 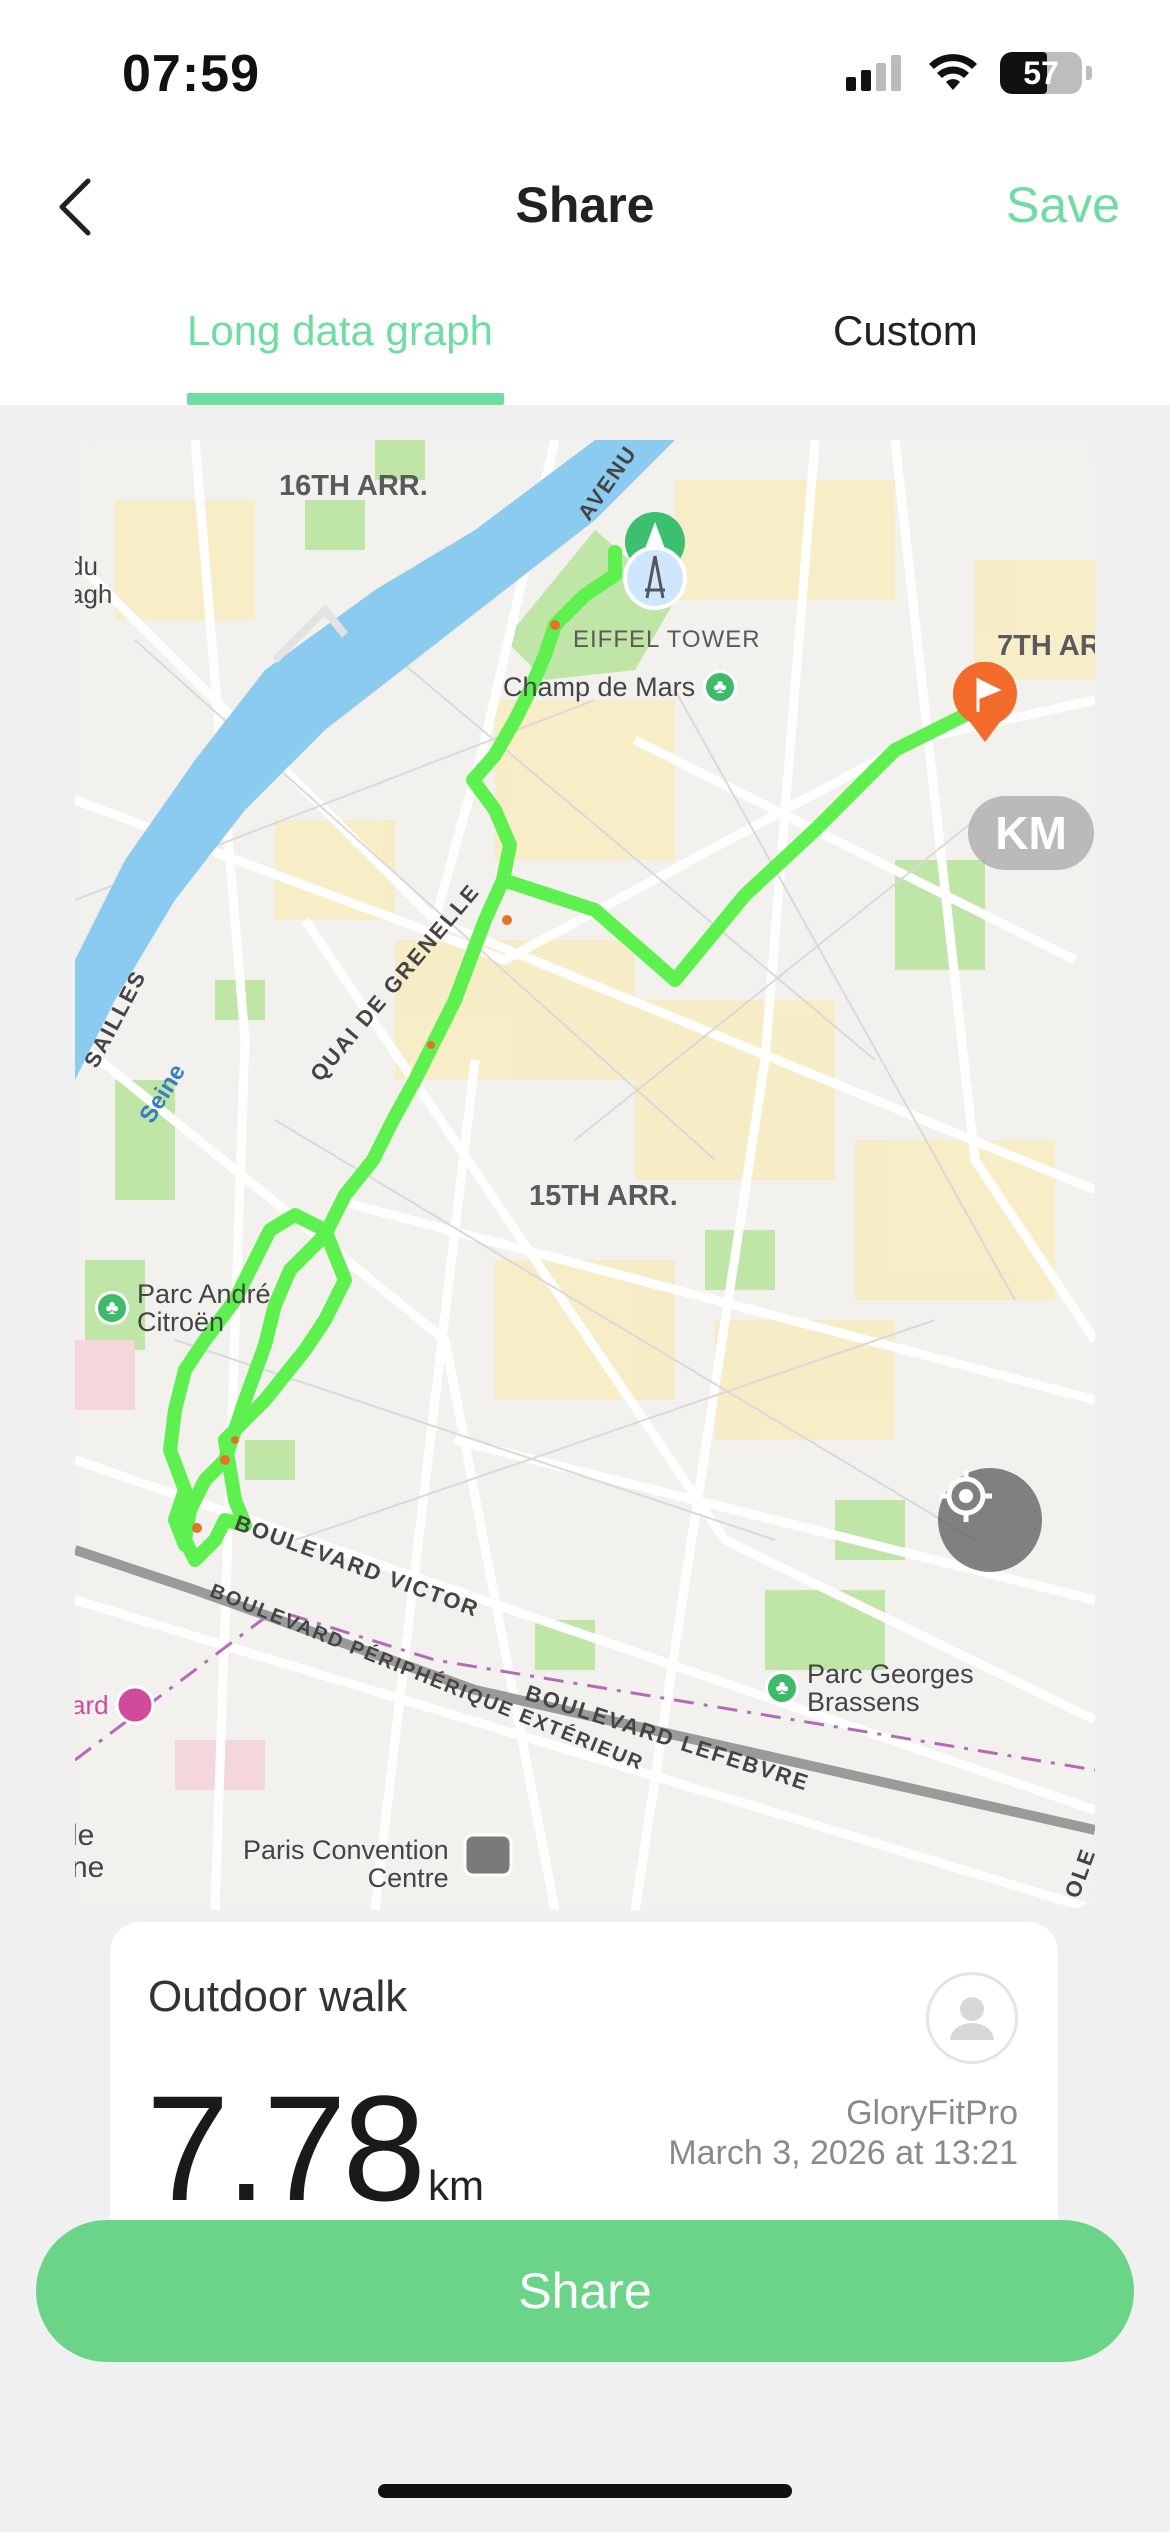 I want to click on poi-parc-georges-brassens: ♣ Parc Georges Brassens, so click(x=869, y=1688).